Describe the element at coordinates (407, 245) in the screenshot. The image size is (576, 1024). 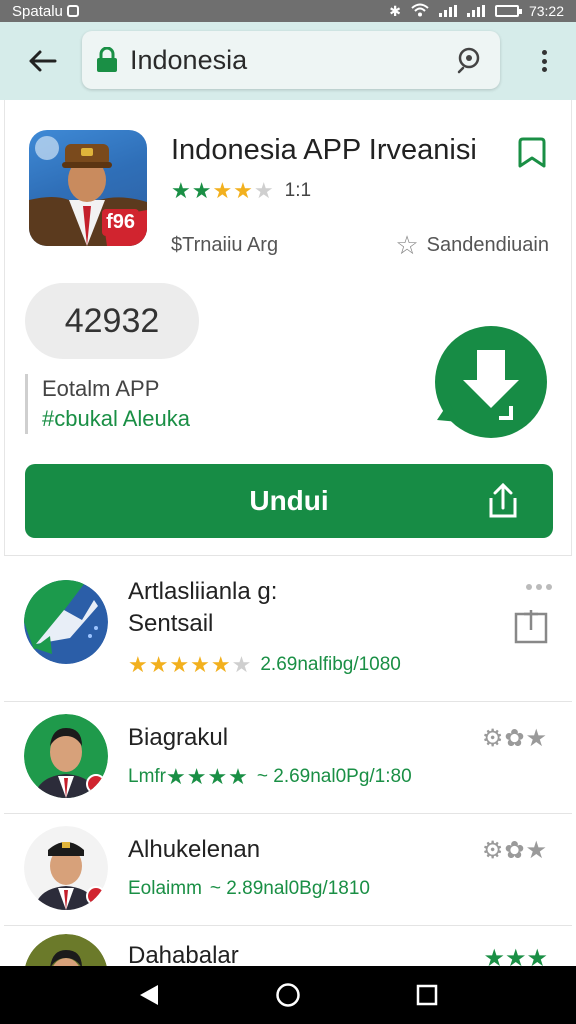
I see `star-outline-icon: ☆` at that location.